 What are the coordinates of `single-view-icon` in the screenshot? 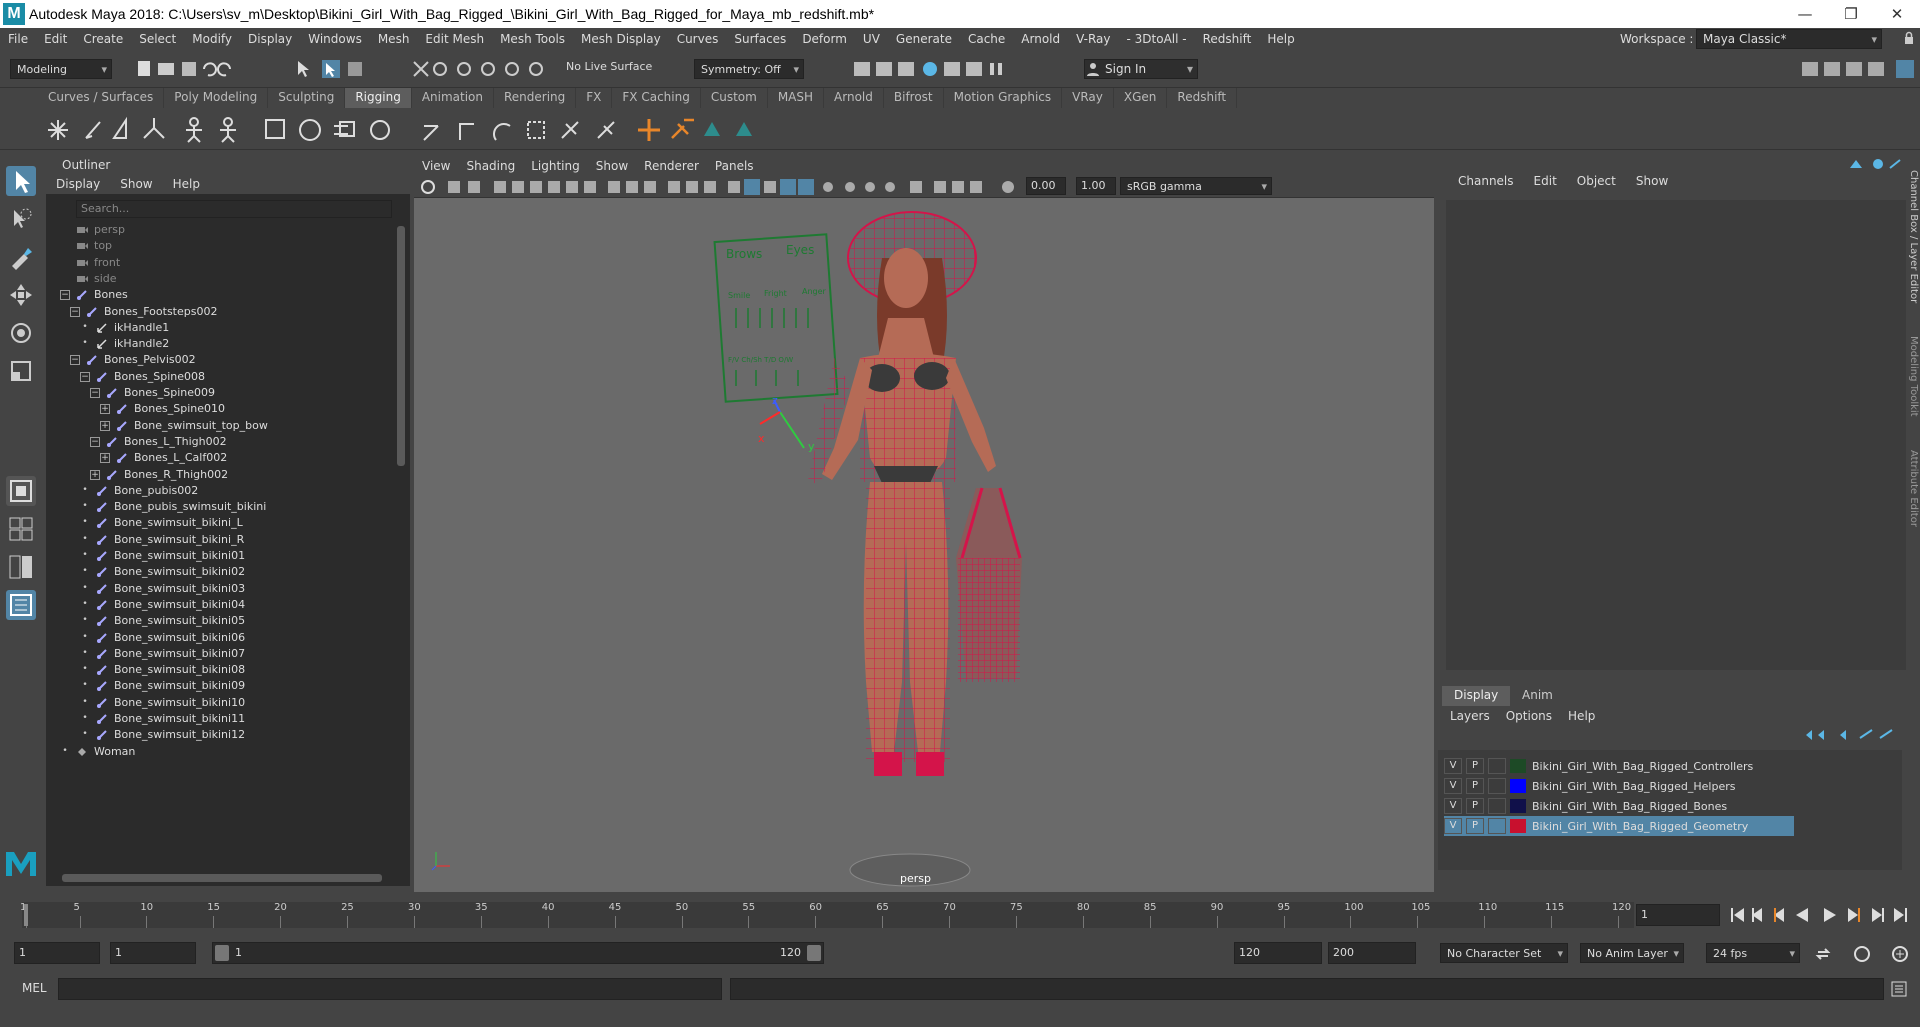 It's located at (21, 491).